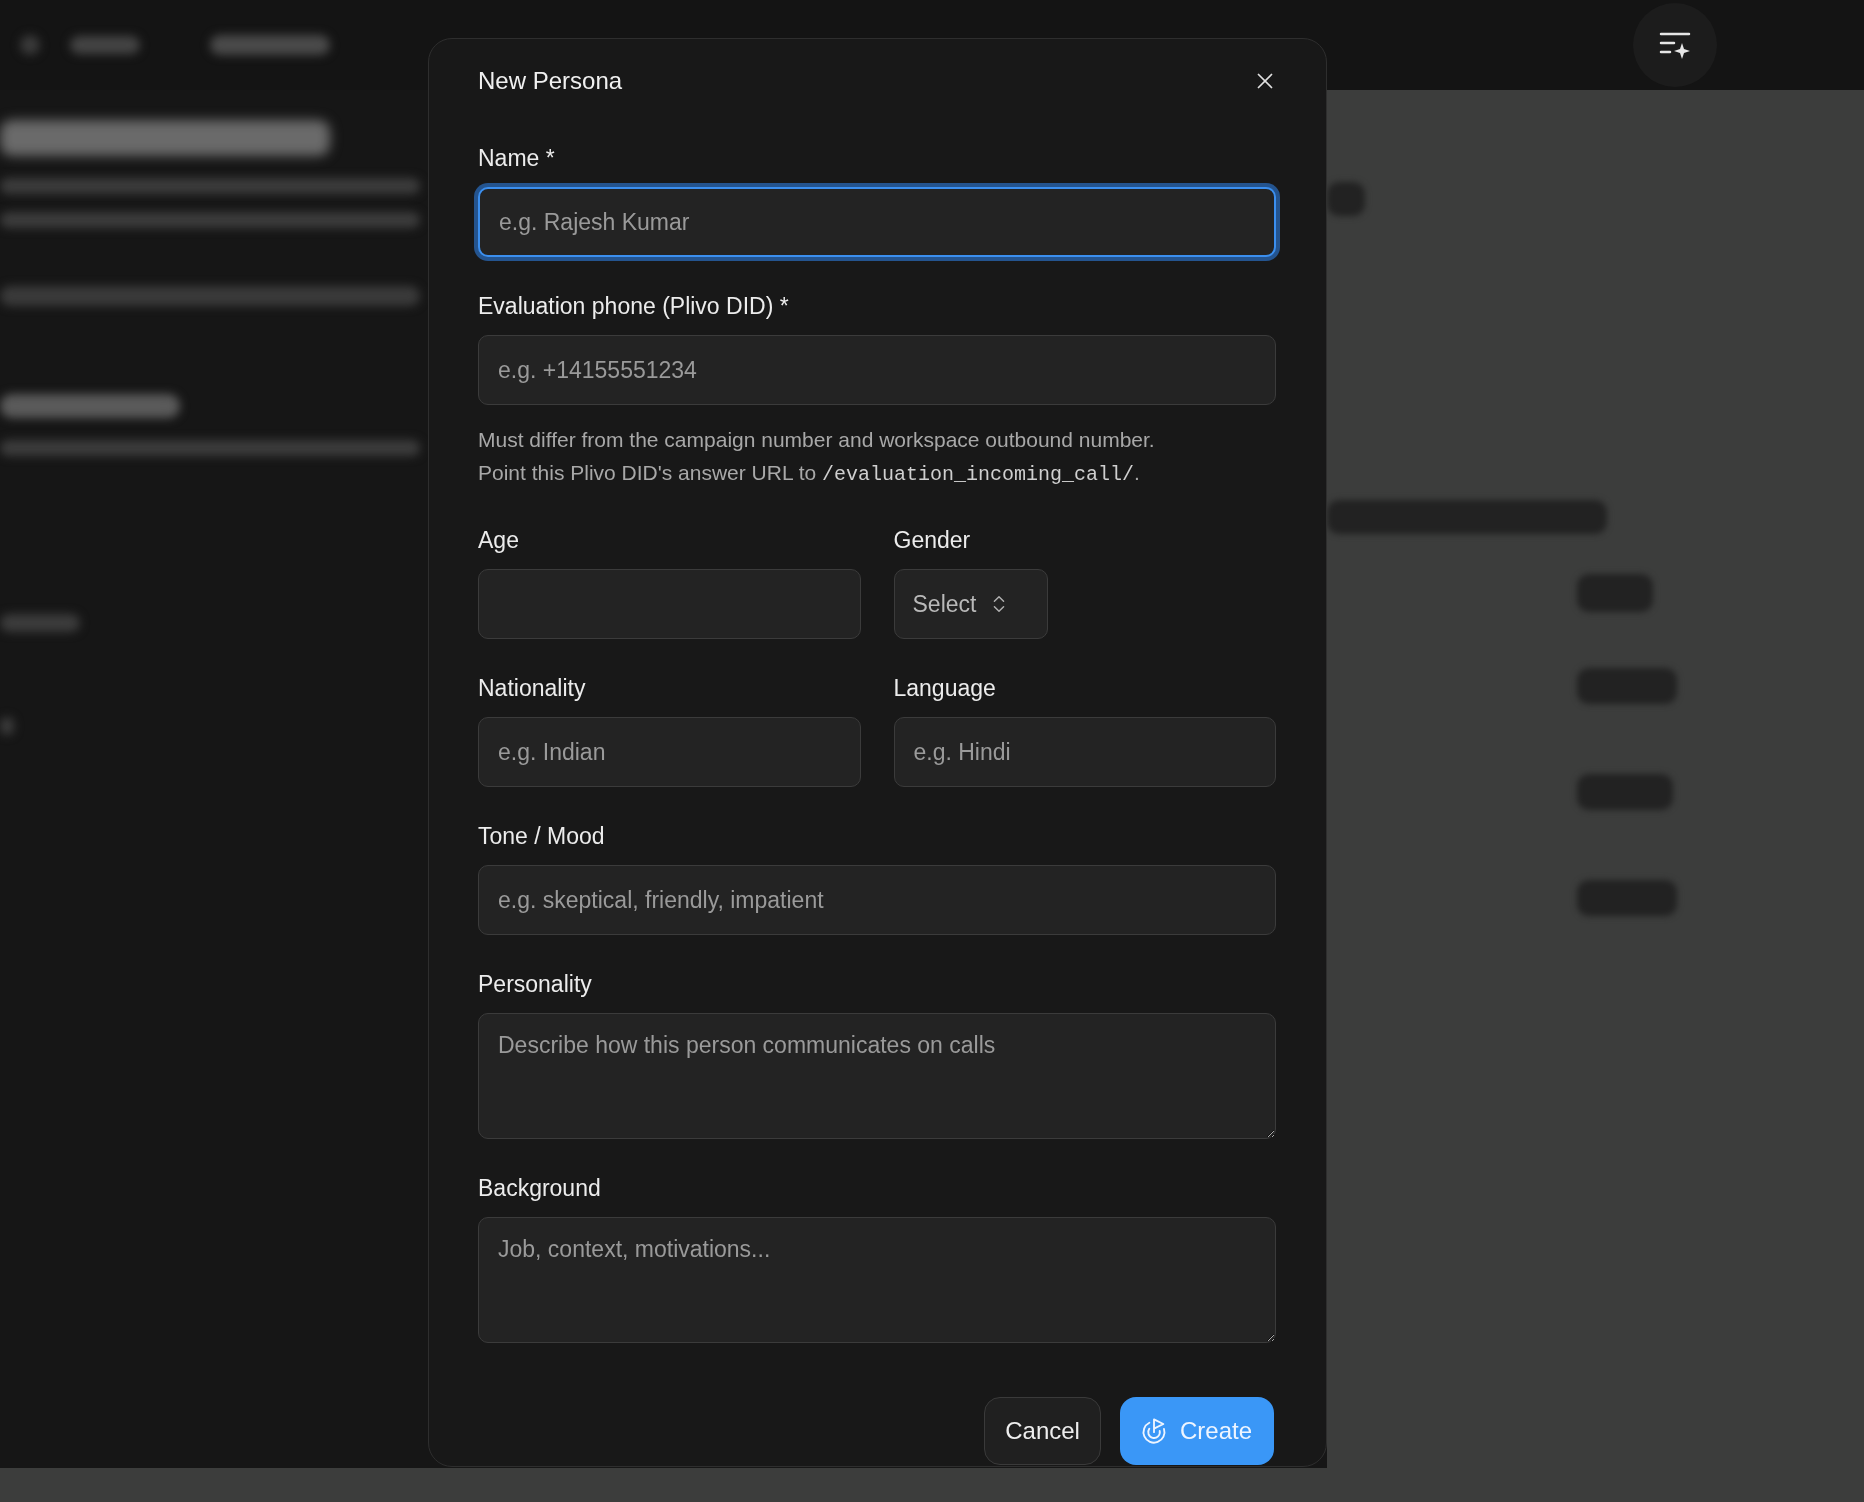 This screenshot has height=1502, width=1864. Describe the element at coordinates (517, 158) in the screenshot. I see `field-label: Name *` at that location.